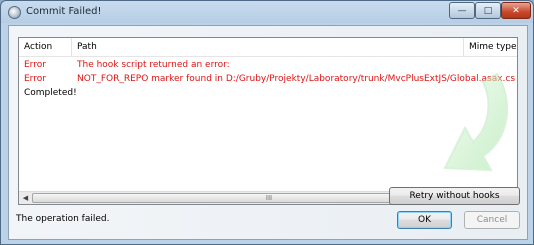  Describe the element at coordinates (492, 220) in the screenshot. I see `cancel-button: Cancel` at that location.